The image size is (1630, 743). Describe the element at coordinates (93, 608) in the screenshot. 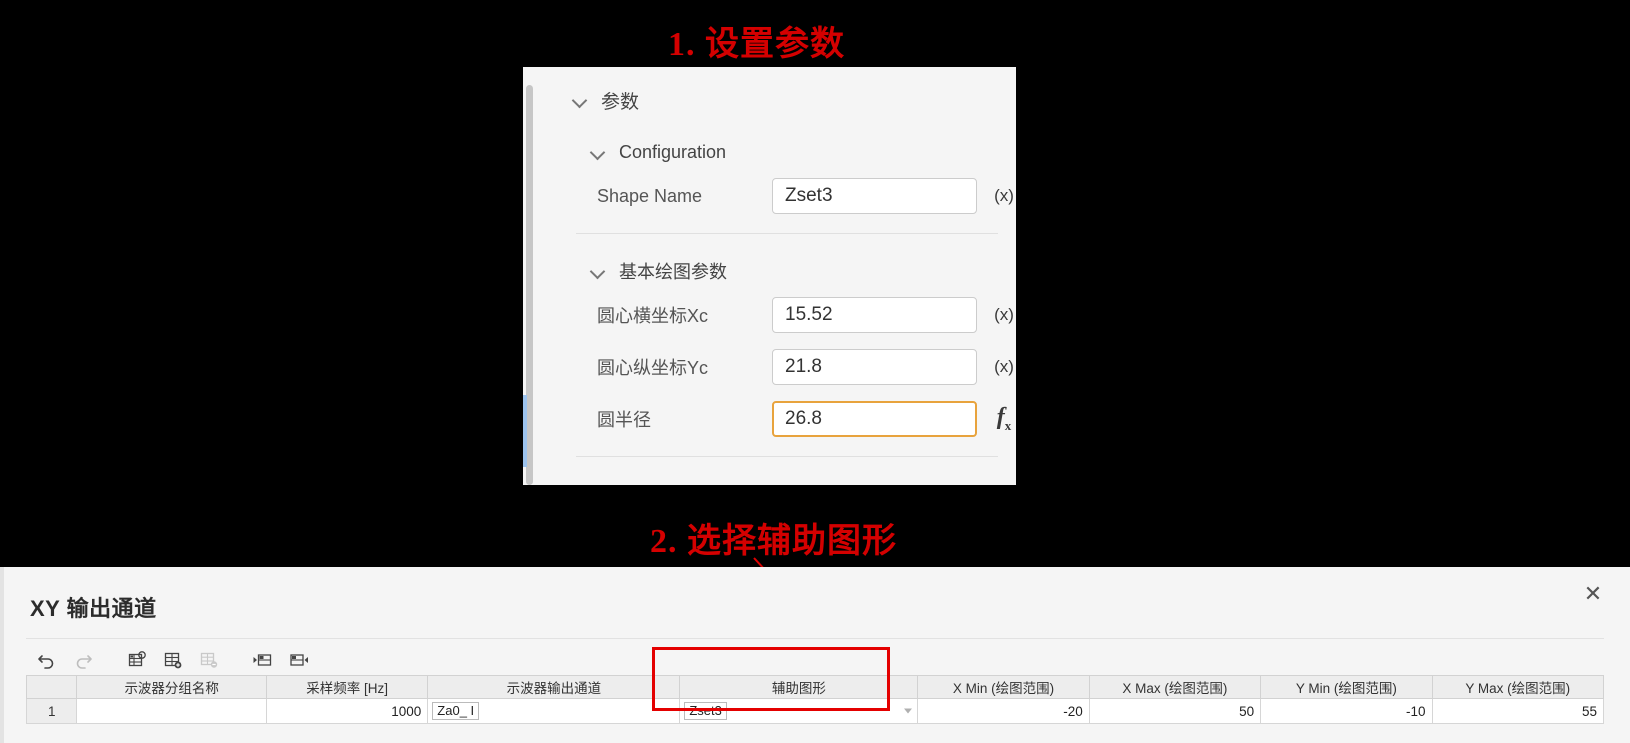

I see `dialog-title: XY 输出通道` at that location.